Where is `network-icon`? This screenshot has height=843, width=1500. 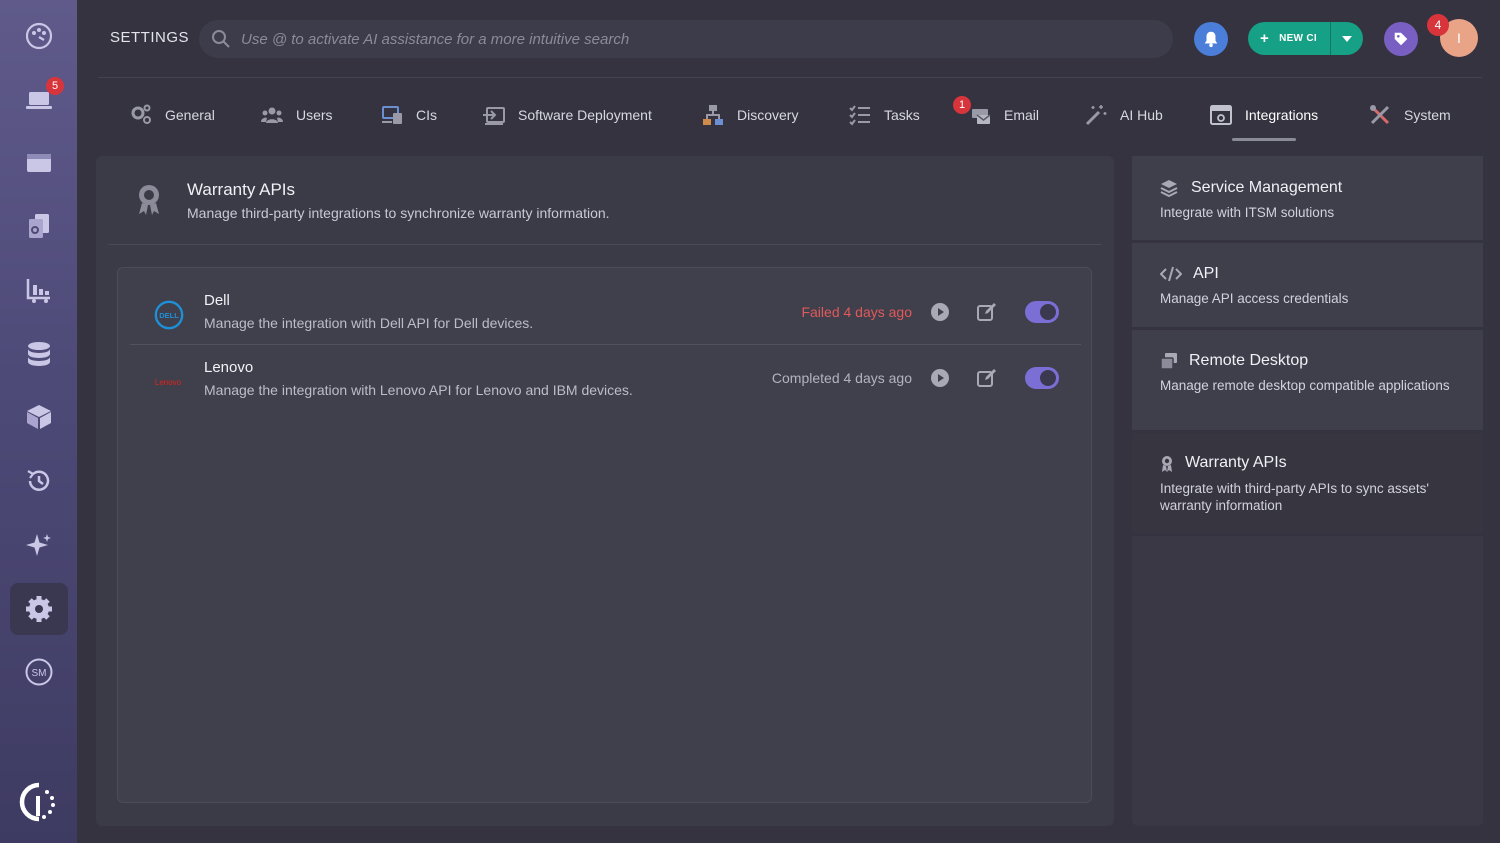
network-icon is located at coordinates (713, 115).